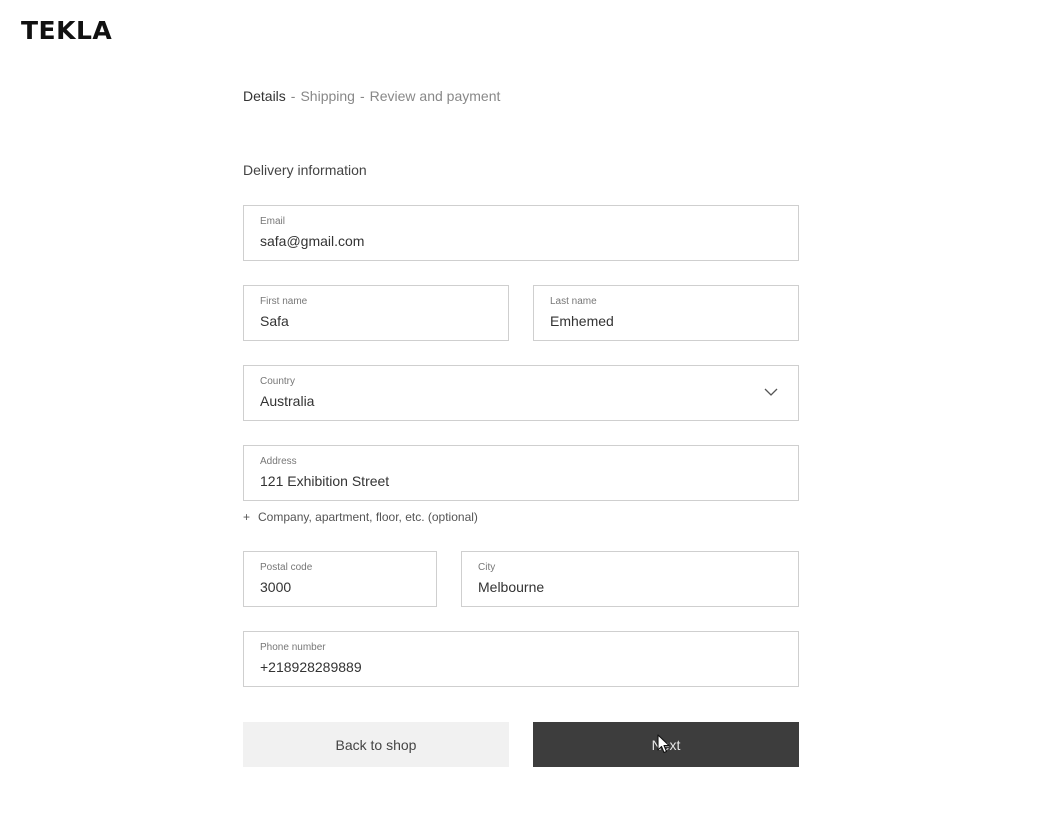  I want to click on email-value: safa@gmail.com, so click(521, 241).